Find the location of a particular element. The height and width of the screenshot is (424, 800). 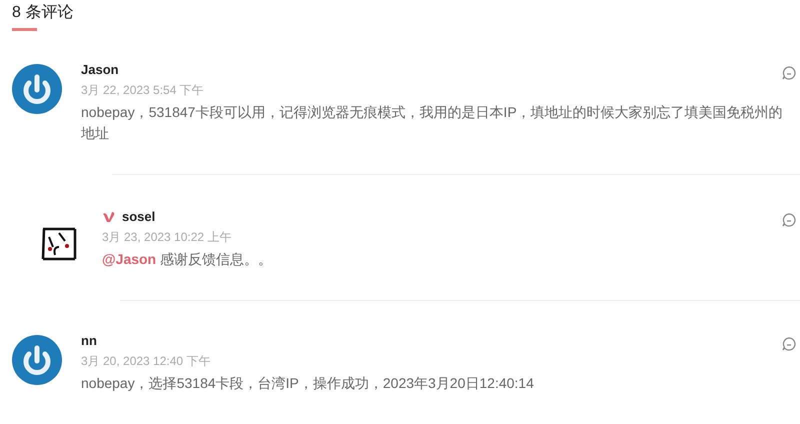

author-name: sosel is located at coordinates (139, 217).